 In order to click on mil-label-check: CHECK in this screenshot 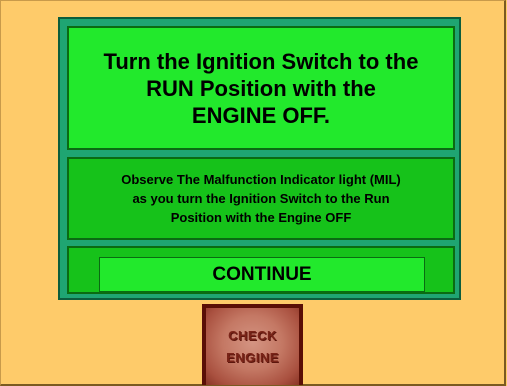, I will do `click(252, 335)`.